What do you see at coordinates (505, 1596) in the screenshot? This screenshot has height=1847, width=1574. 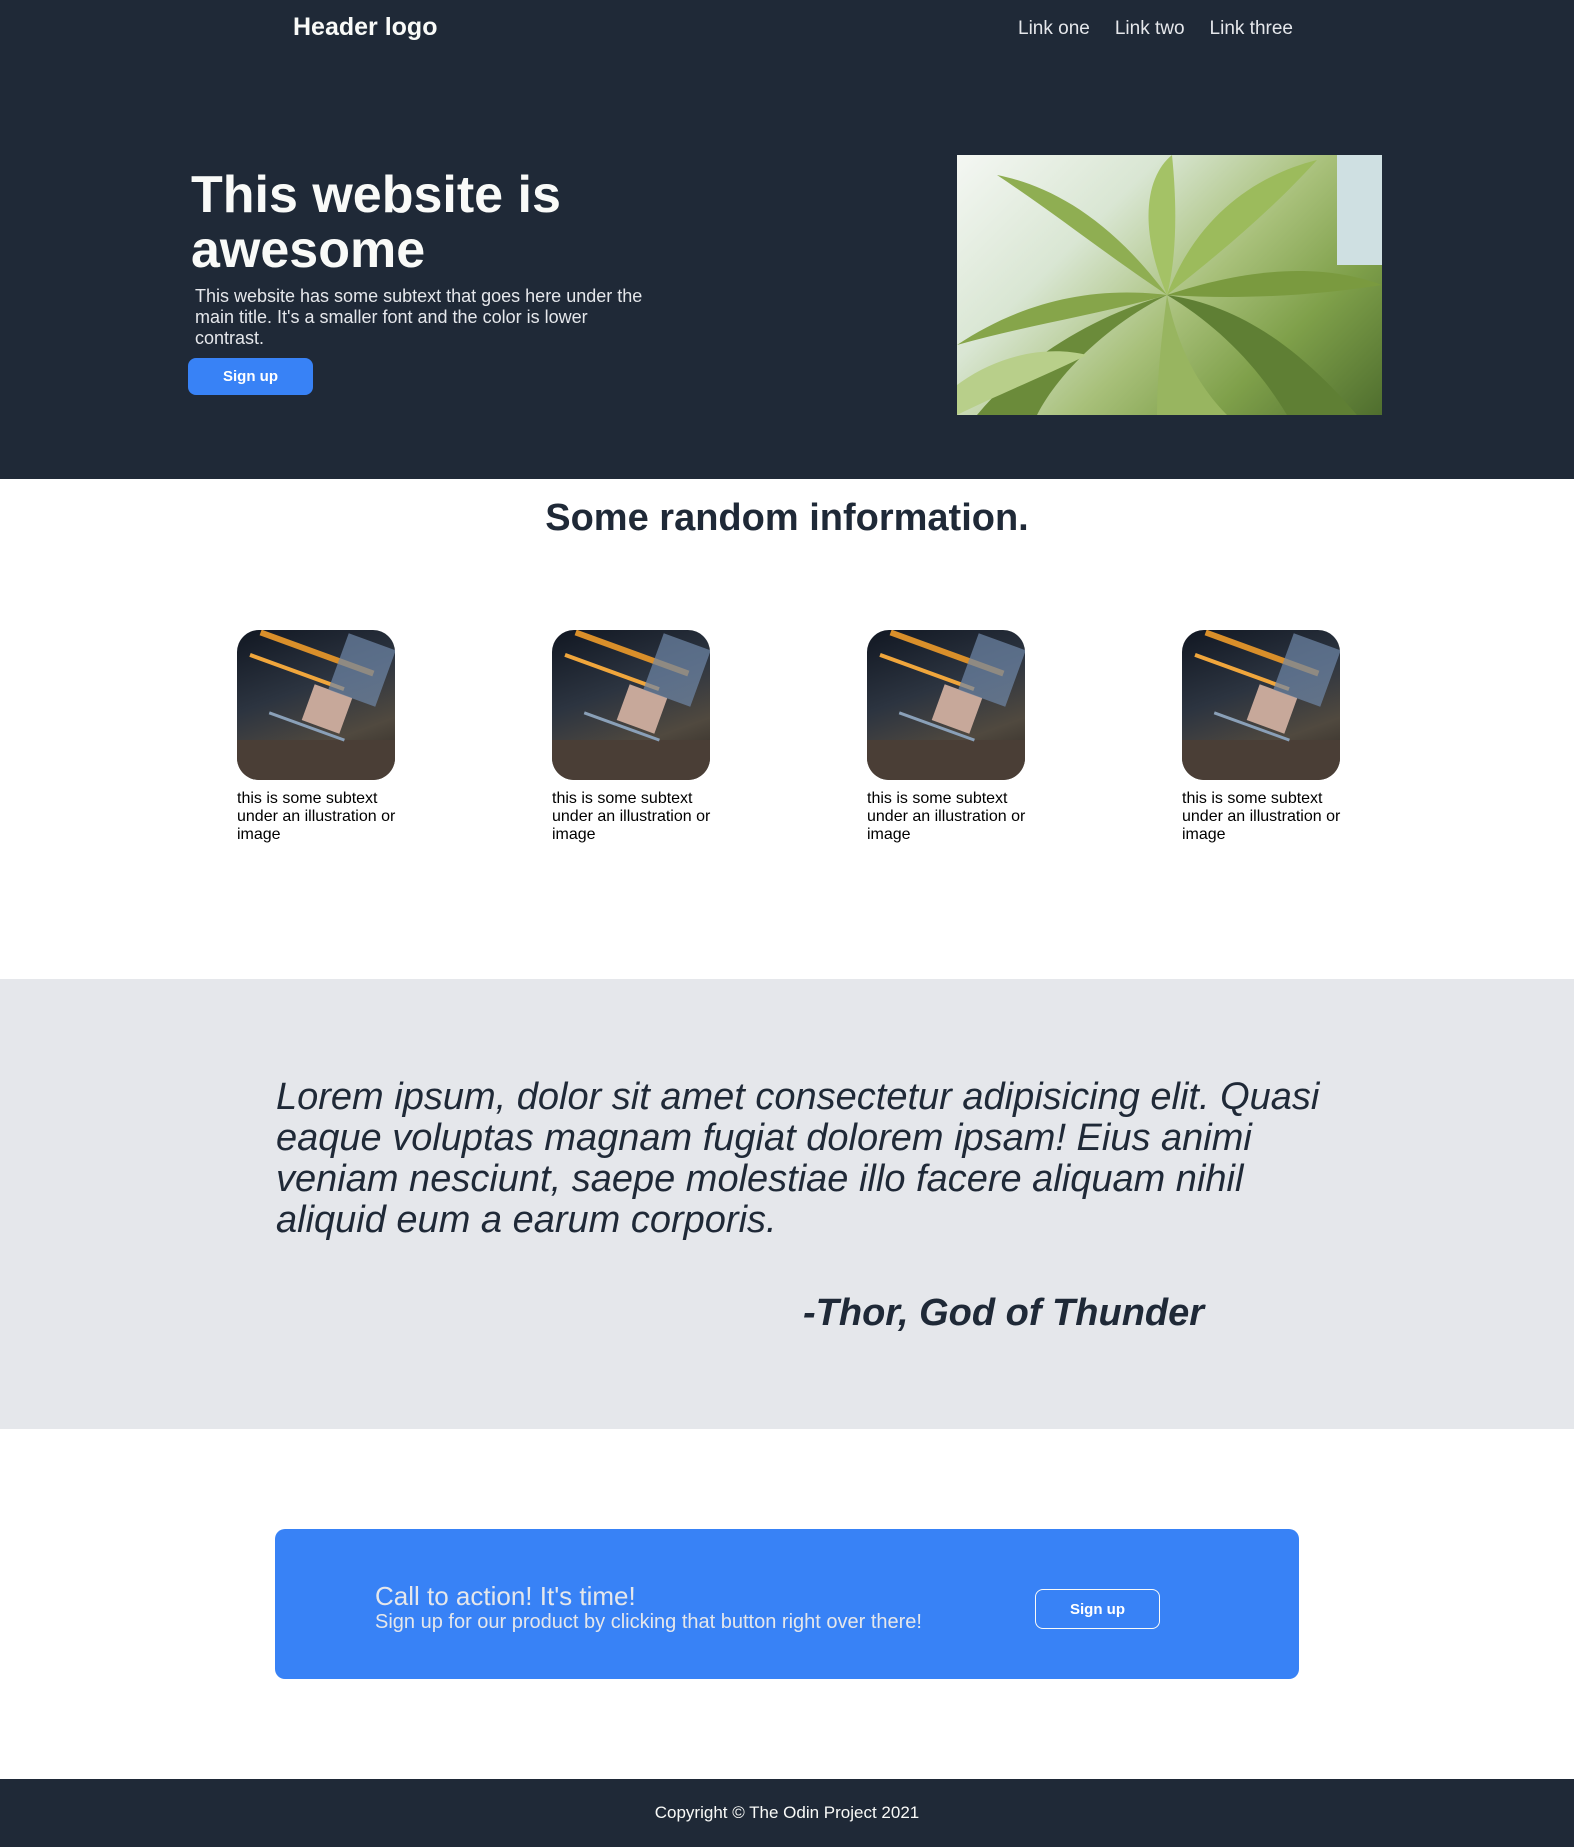 I see `cta-title: Call to action! It's time!` at bounding box center [505, 1596].